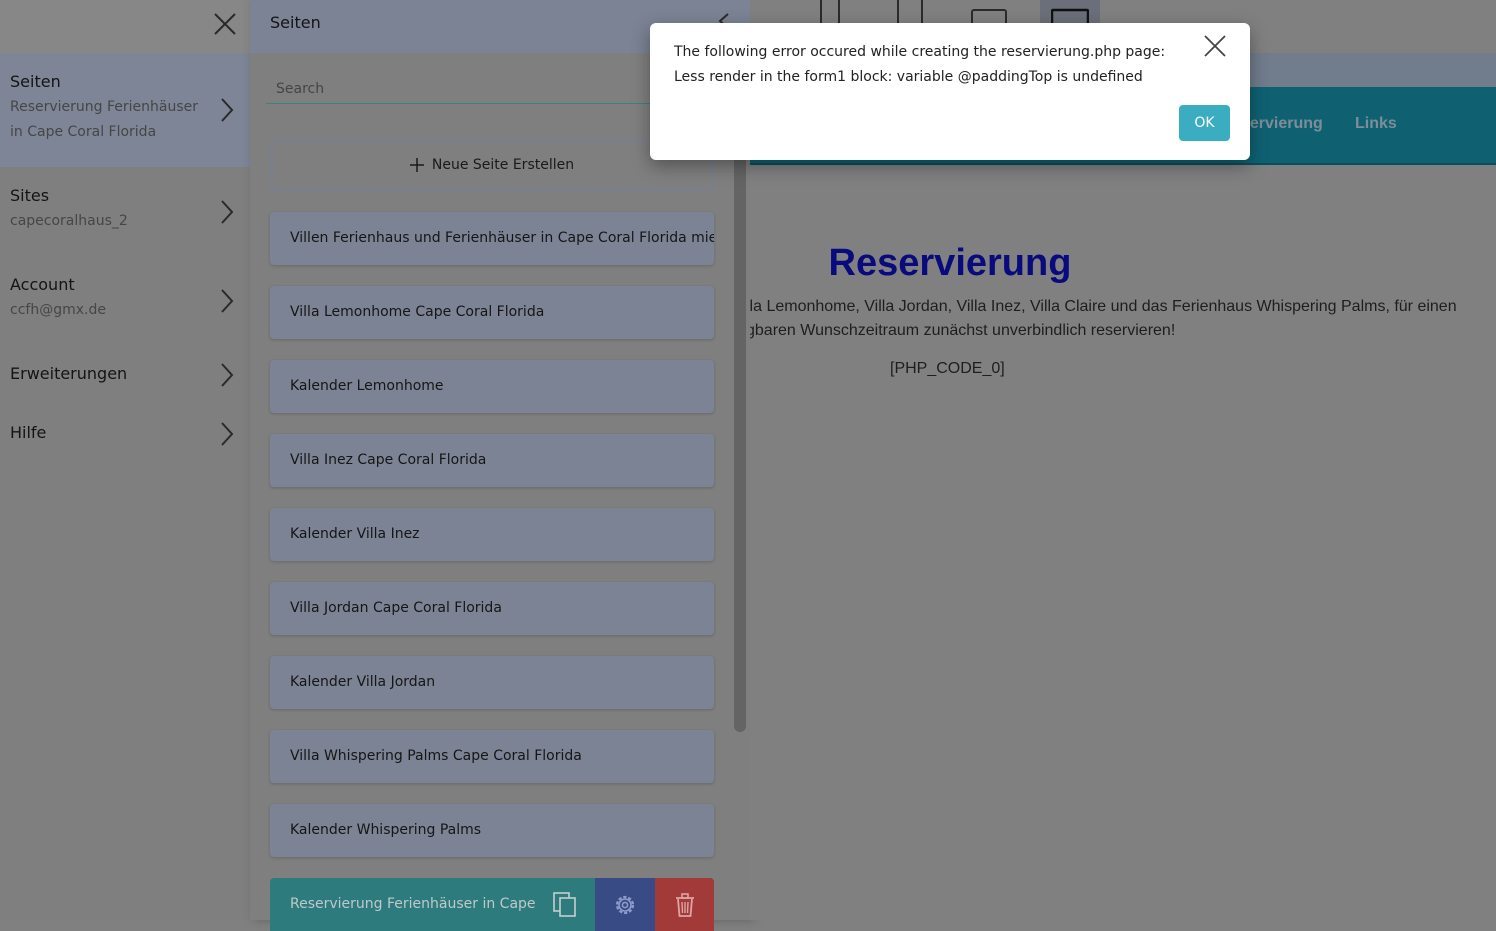  Describe the element at coordinates (1282, 124) in the screenshot. I see `site-nav-link: servierung` at that location.